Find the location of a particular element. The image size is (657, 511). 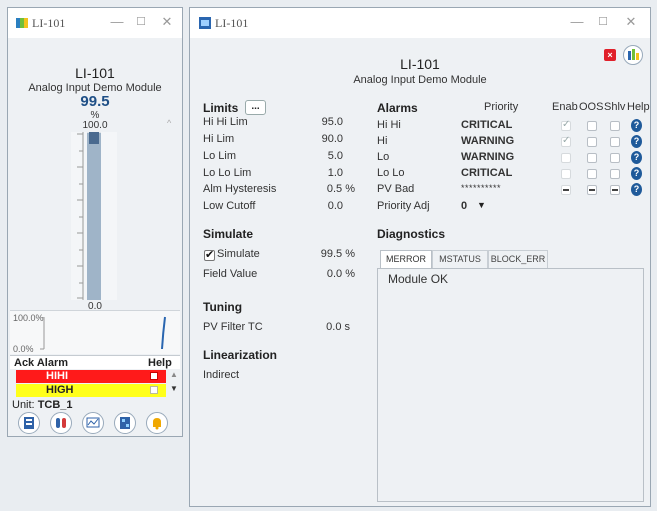

trend-line is located at coordinates (163, 333).